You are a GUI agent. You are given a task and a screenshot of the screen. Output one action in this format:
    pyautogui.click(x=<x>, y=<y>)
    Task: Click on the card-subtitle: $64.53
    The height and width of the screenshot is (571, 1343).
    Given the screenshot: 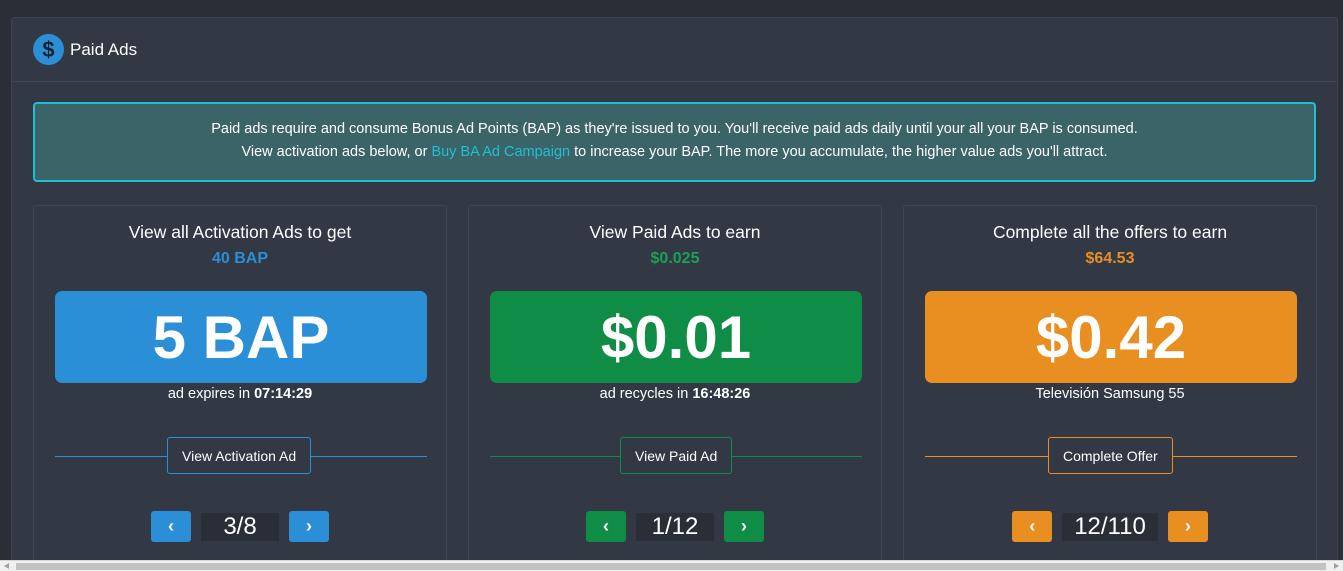 What is the action you would take?
    pyautogui.click(x=1110, y=258)
    